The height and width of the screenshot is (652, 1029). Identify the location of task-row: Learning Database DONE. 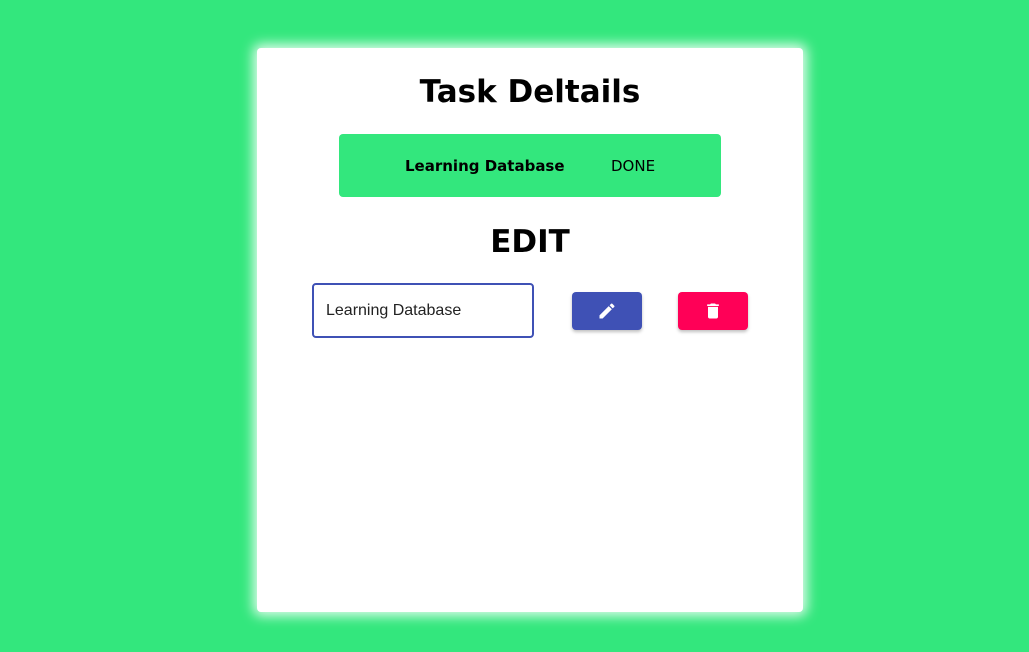
(530, 165).